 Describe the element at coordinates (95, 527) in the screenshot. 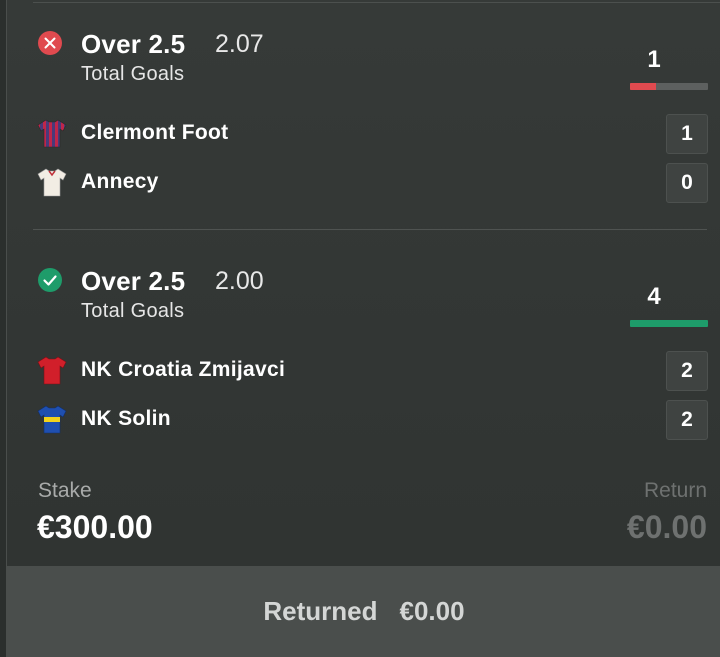

I see `stake-value: €300.00` at that location.